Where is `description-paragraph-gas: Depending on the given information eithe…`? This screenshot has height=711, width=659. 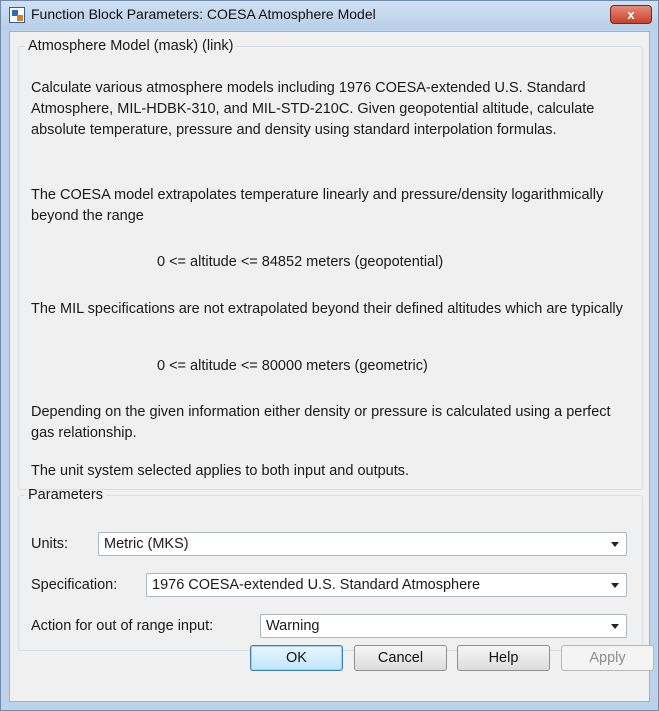
description-paragraph-gas: Depending on the given information eithe… is located at coordinates (321, 422).